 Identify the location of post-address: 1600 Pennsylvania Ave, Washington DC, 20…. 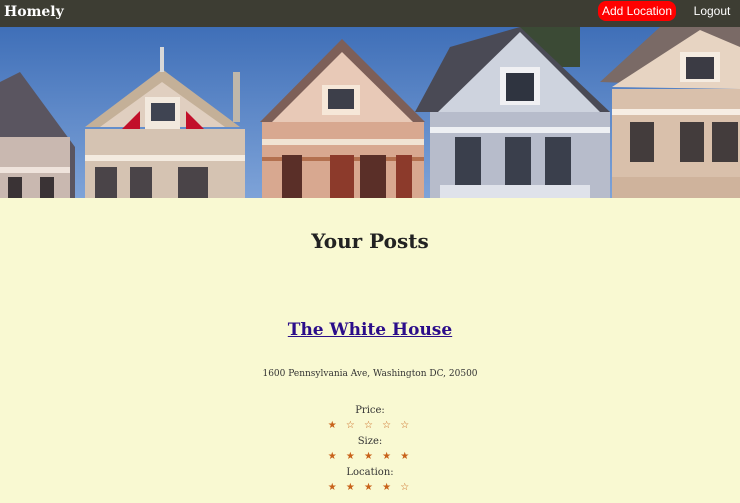
(370, 374).